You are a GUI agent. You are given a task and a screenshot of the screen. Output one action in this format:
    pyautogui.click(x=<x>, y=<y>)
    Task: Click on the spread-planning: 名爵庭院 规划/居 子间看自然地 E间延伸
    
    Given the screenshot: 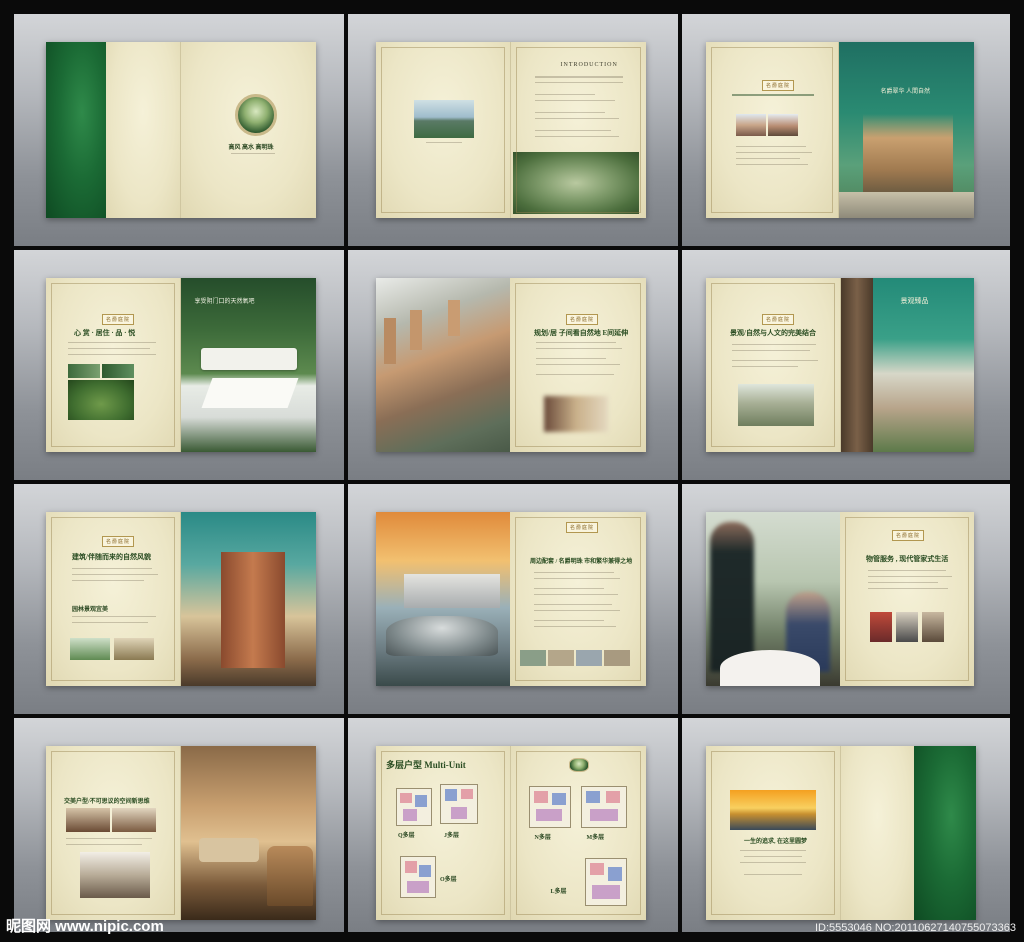 What is the action you would take?
    pyautogui.click(x=511, y=365)
    